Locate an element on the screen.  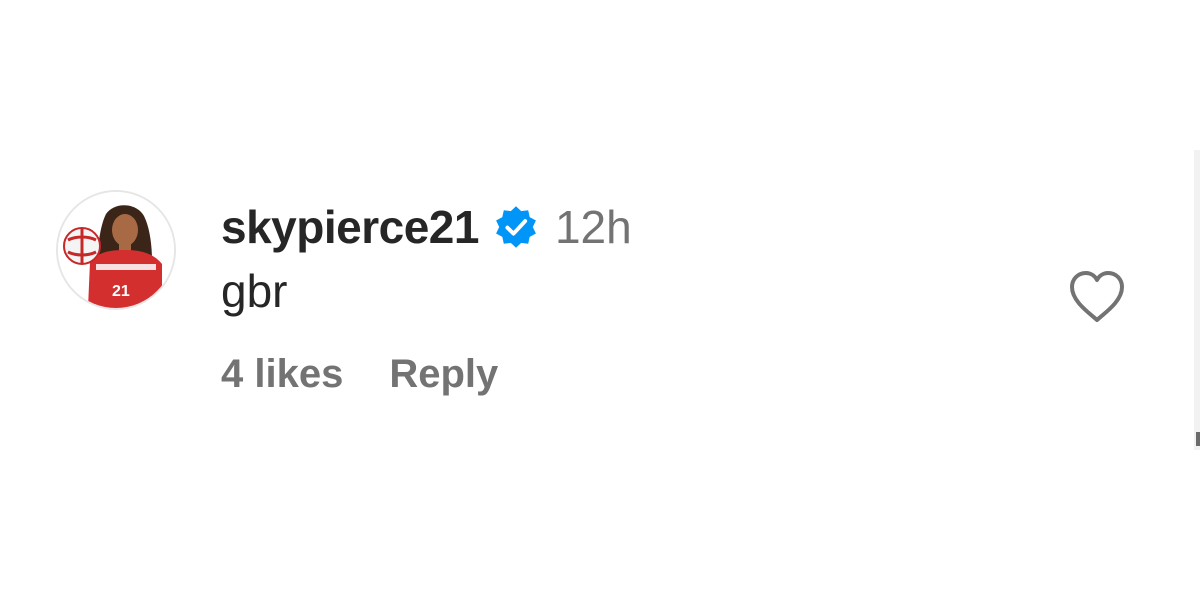
reply-button: Reply is located at coordinates (443, 374).